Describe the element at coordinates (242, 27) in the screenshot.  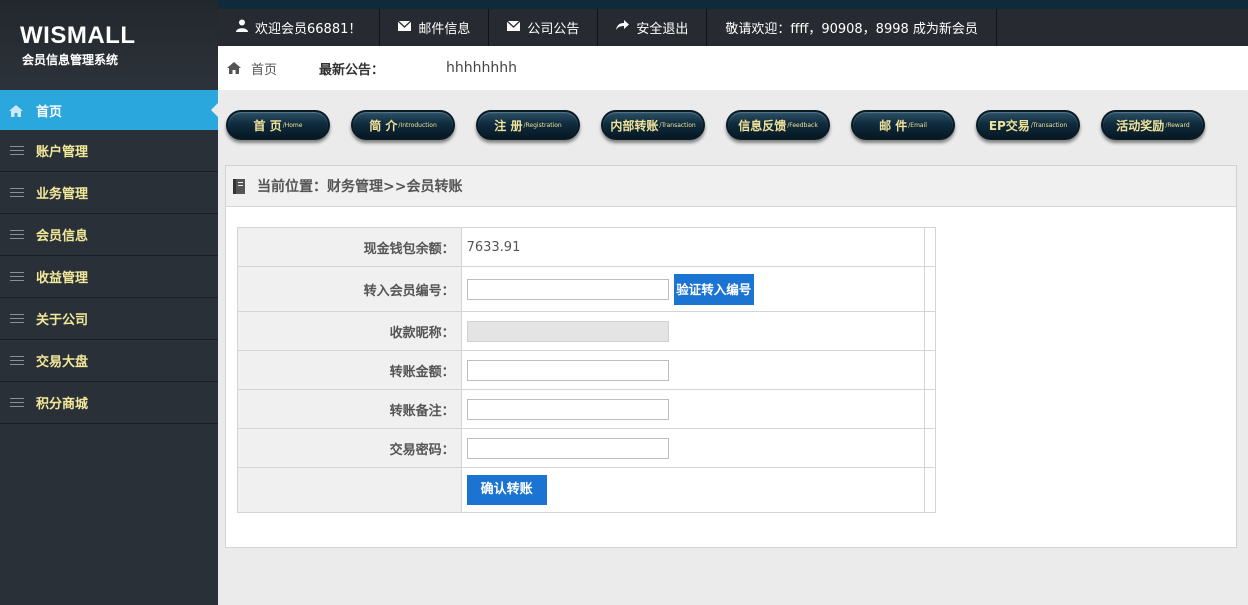
I see `user-icon` at that location.